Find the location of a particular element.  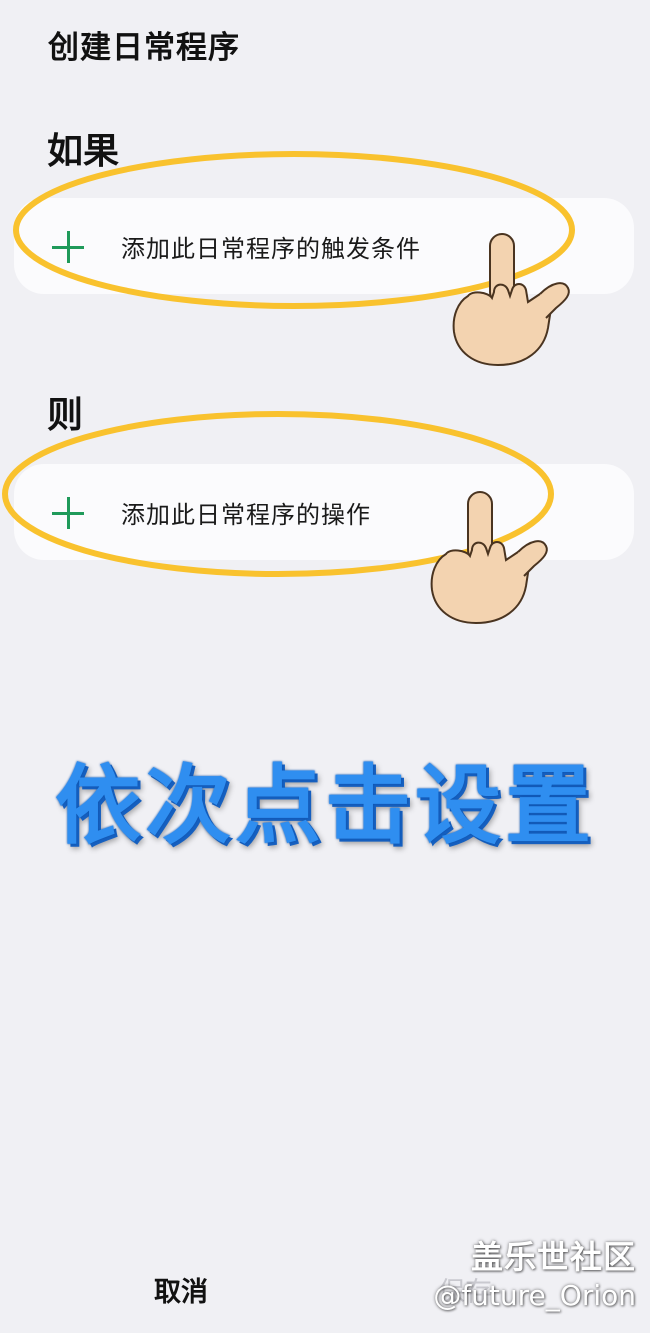

watermark-site-name: 盖乐世社区 is located at coordinates (553, 1257).